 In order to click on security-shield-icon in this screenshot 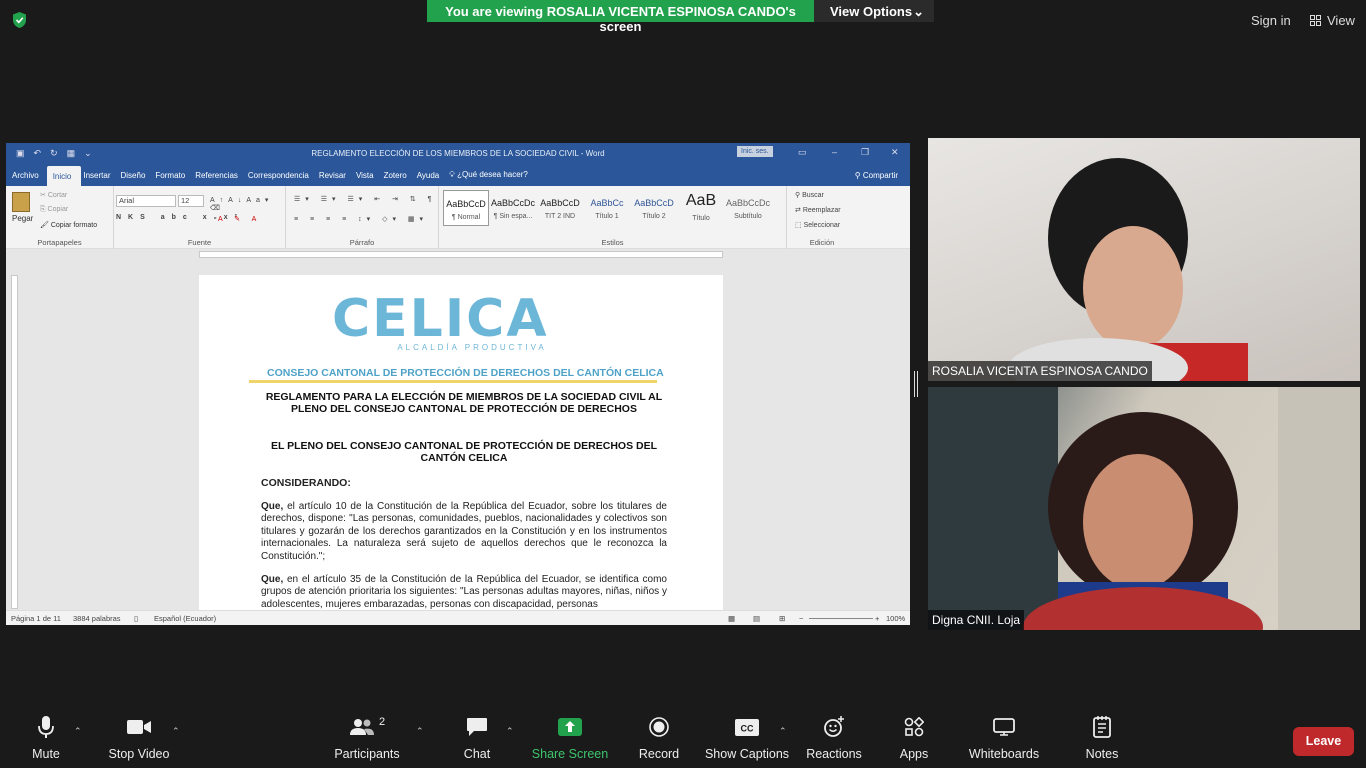, I will do `click(19, 20)`.